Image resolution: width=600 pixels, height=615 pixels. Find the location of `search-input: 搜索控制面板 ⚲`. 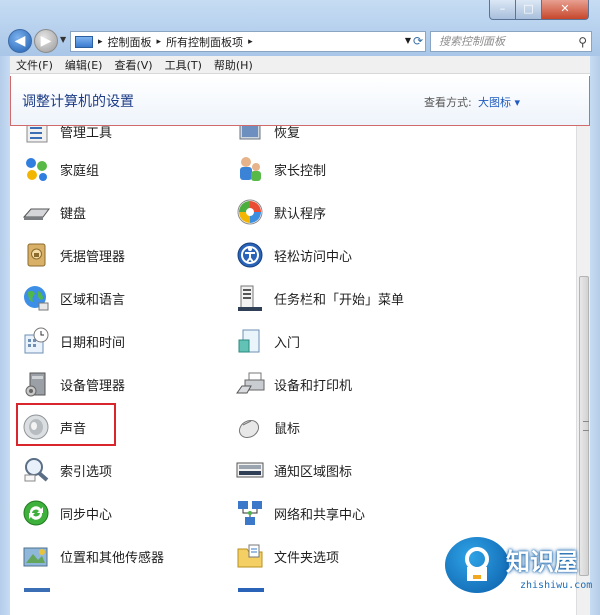

search-input: 搜索控制面板 ⚲ is located at coordinates (511, 41).